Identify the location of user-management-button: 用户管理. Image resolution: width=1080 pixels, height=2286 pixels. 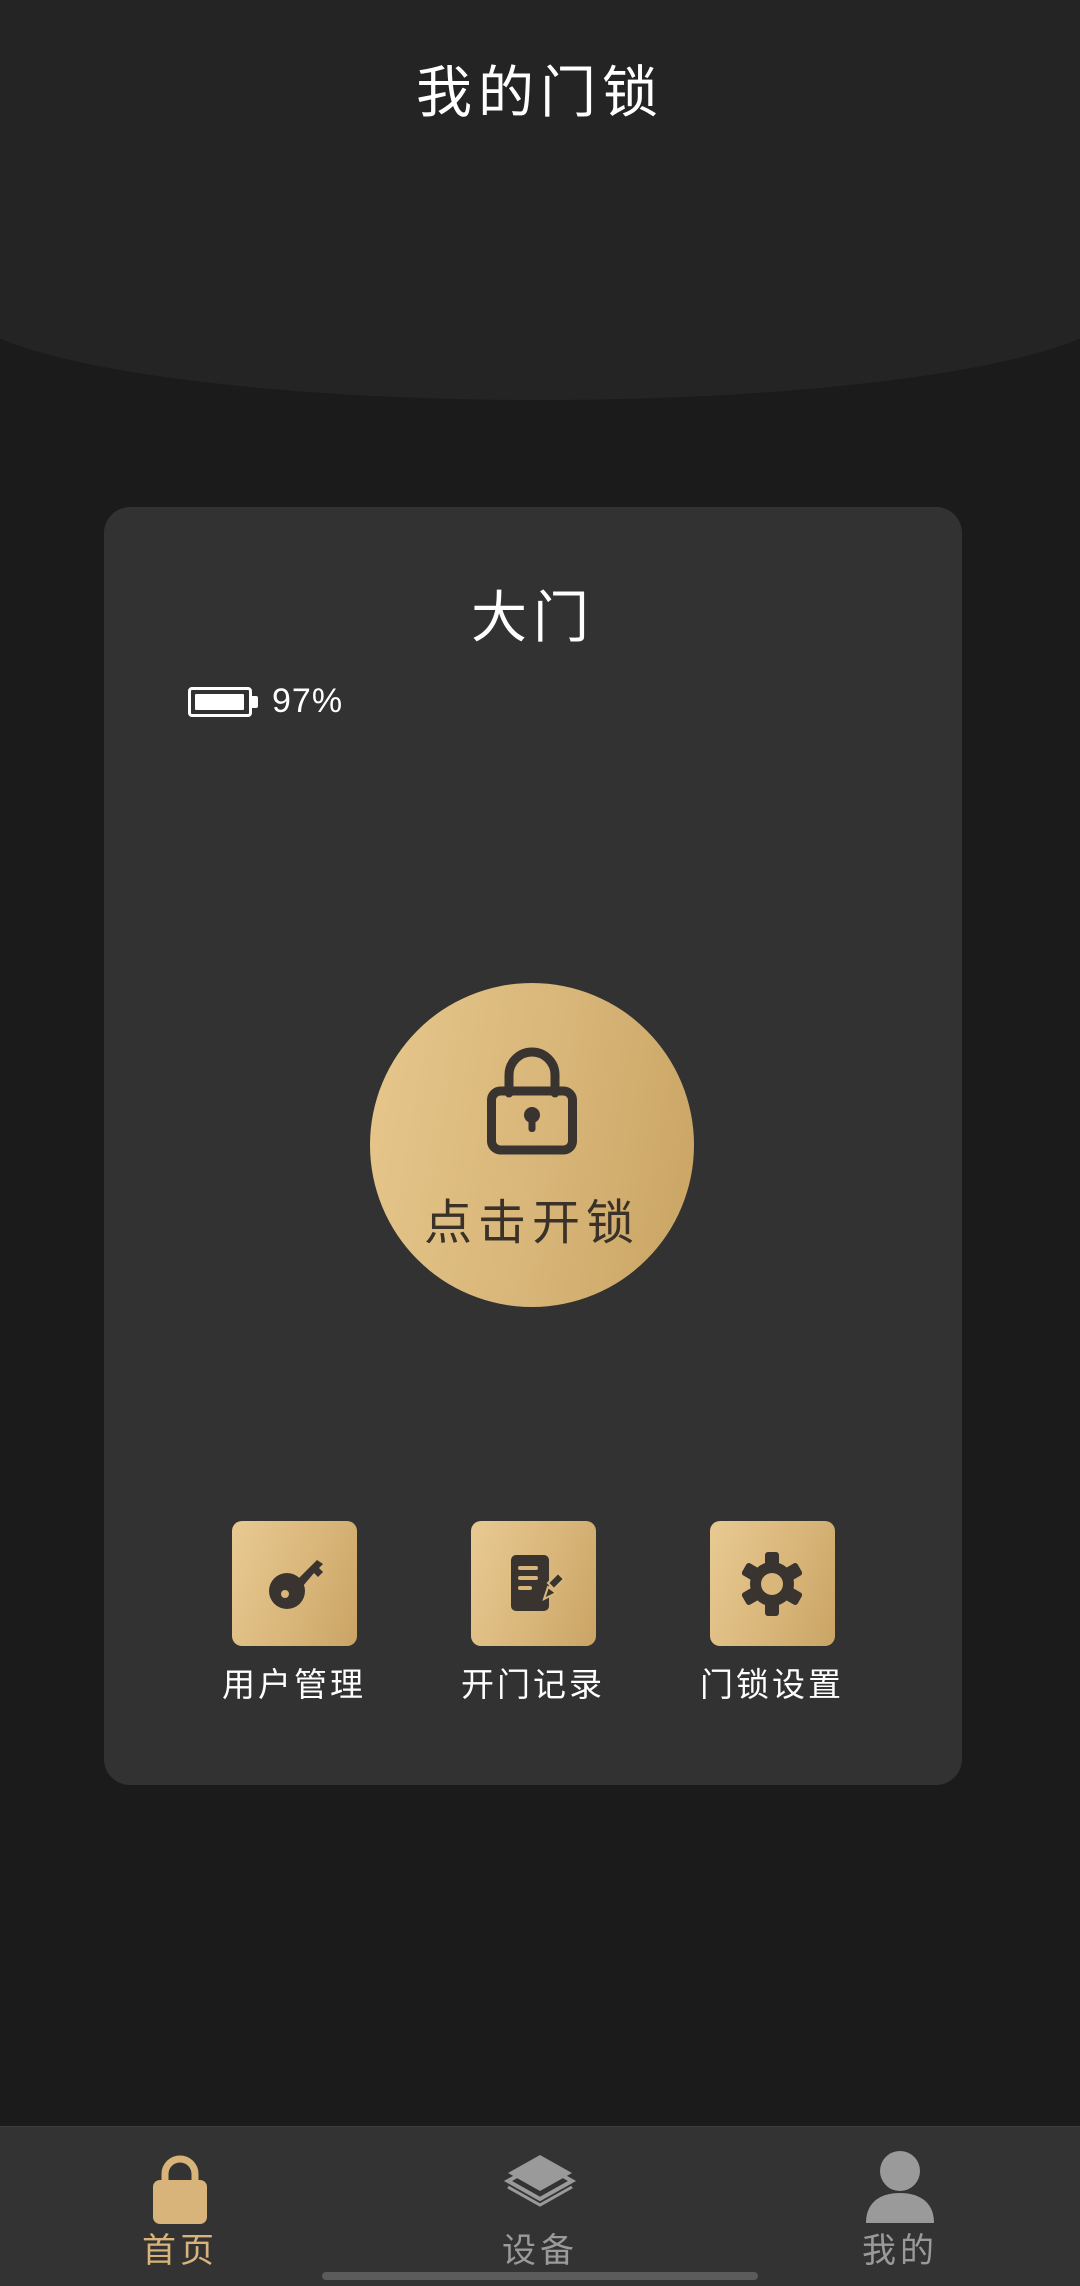
(294, 1613).